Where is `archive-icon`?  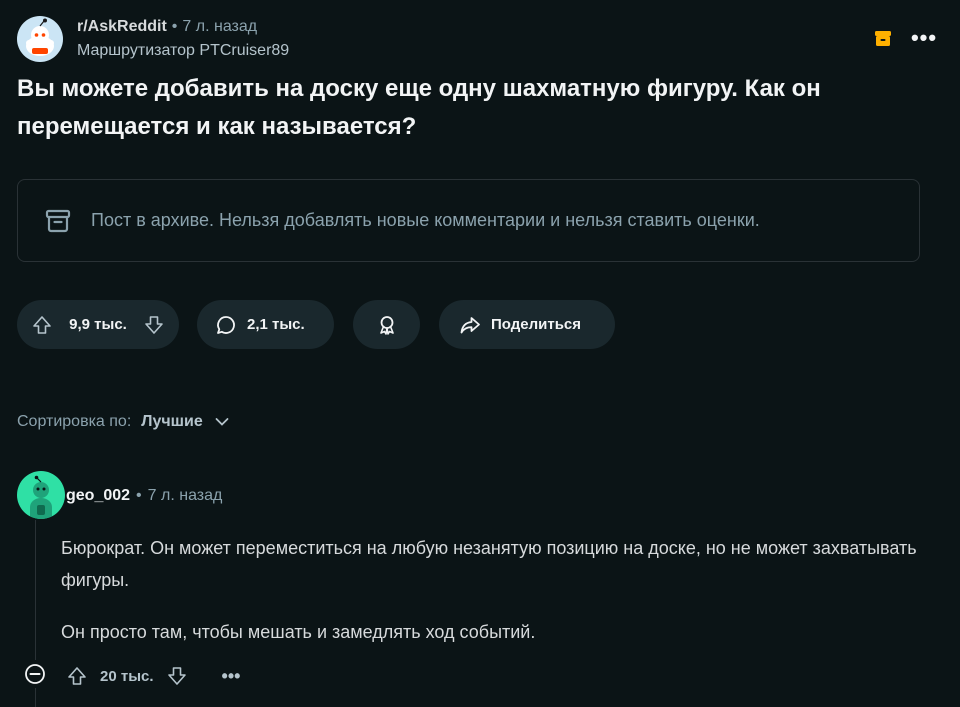 archive-icon is located at coordinates (58, 220).